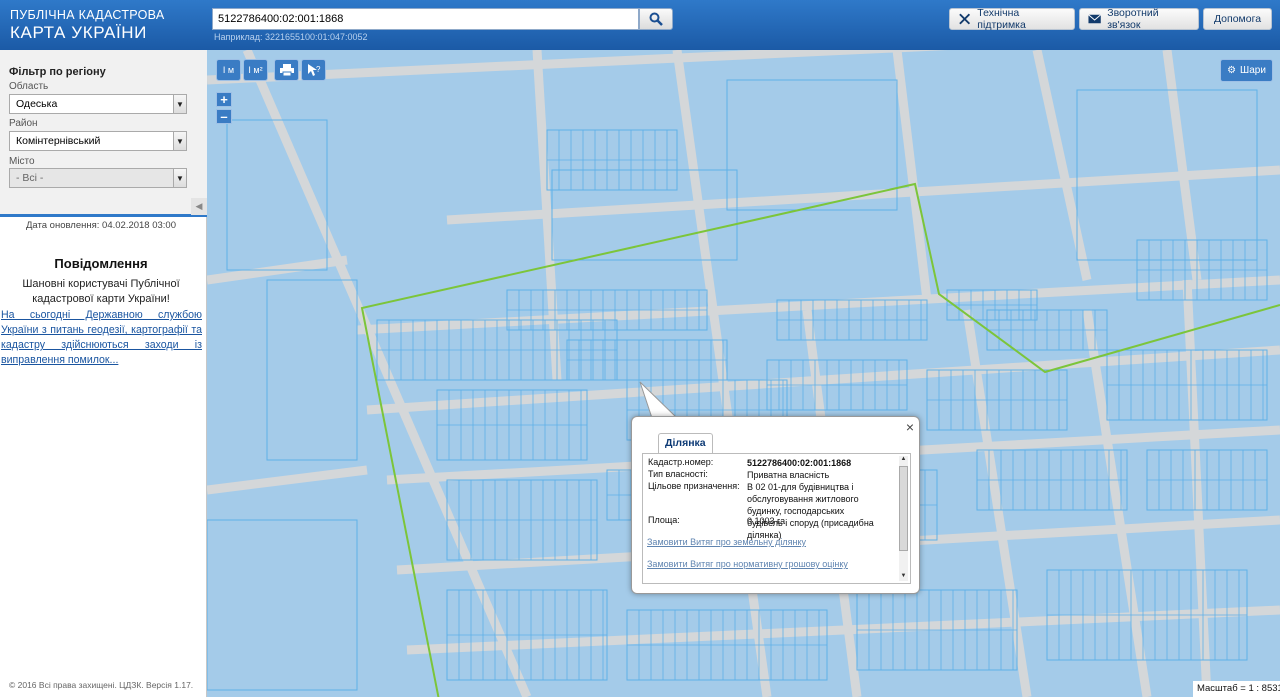 This screenshot has width=1280, height=697. I want to click on parcel-value: 5122786400:02:001:1868, so click(799, 463).